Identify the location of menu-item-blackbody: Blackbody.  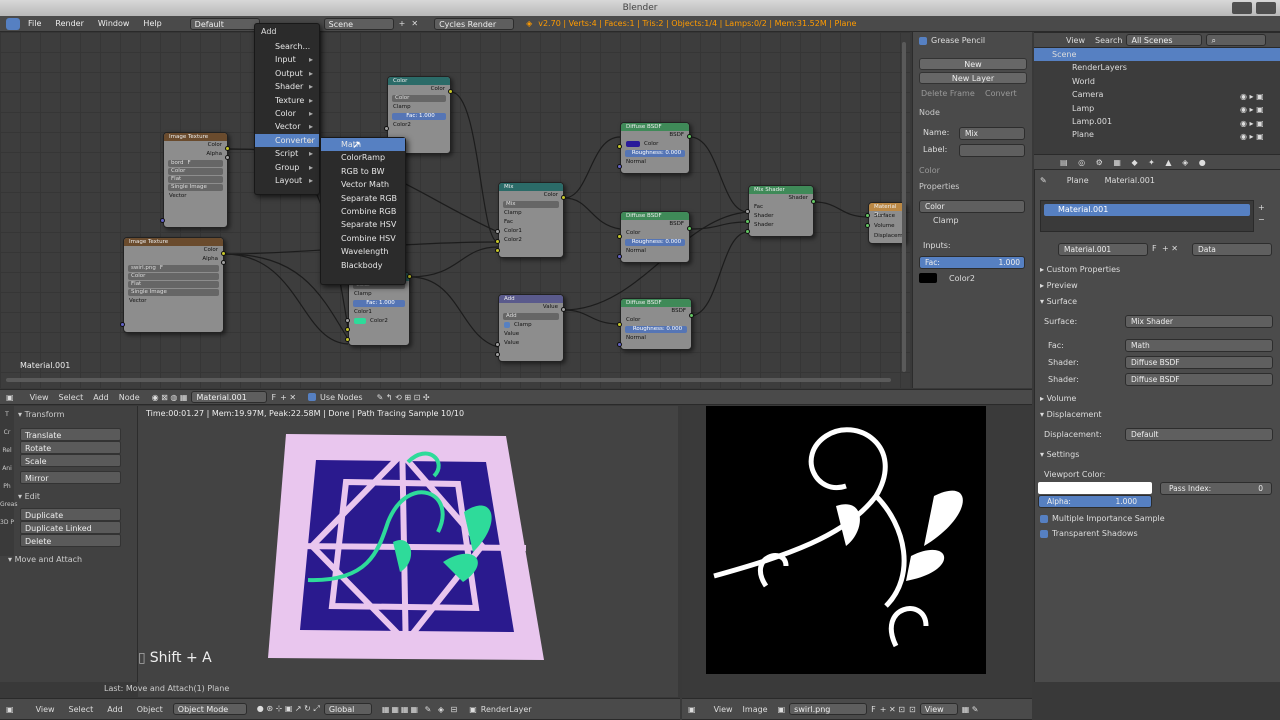
(363, 265).